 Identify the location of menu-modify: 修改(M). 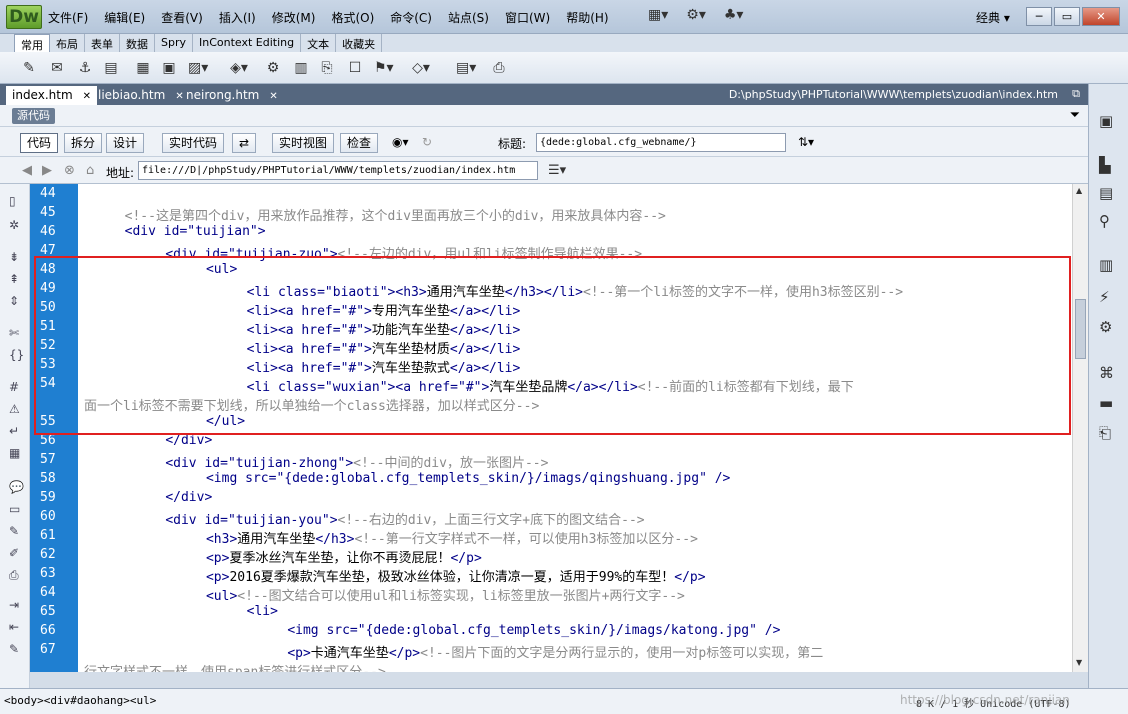
(294, 17).